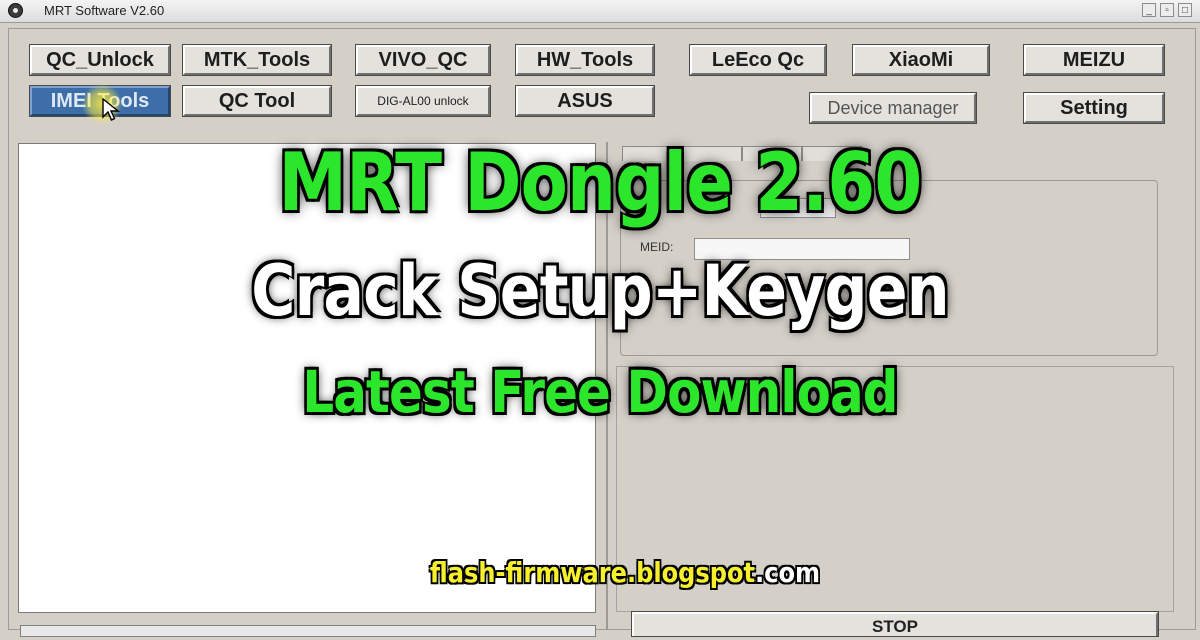 The width and height of the screenshot is (1200, 640). What do you see at coordinates (104, 10) in the screenshot?
I see `window-title: MRT Software V2.60` at bounding box center [104, 10].